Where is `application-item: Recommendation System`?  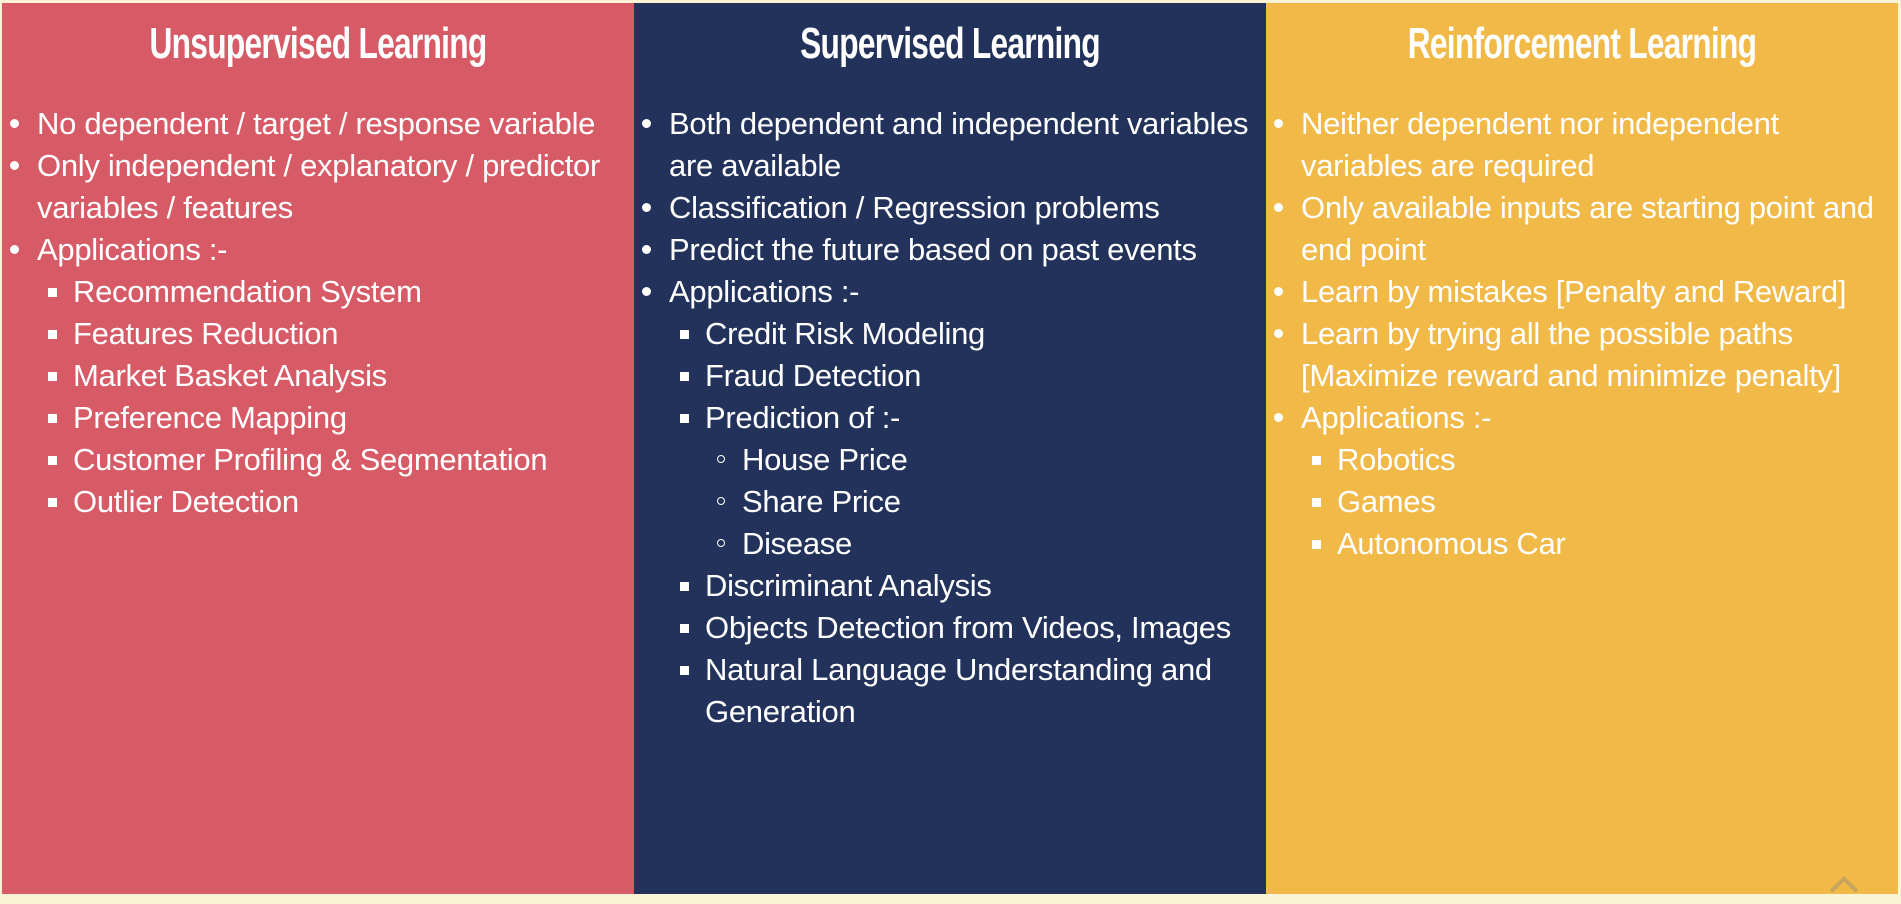
application-item: Recommendation System is located at coordinates (322, 292).